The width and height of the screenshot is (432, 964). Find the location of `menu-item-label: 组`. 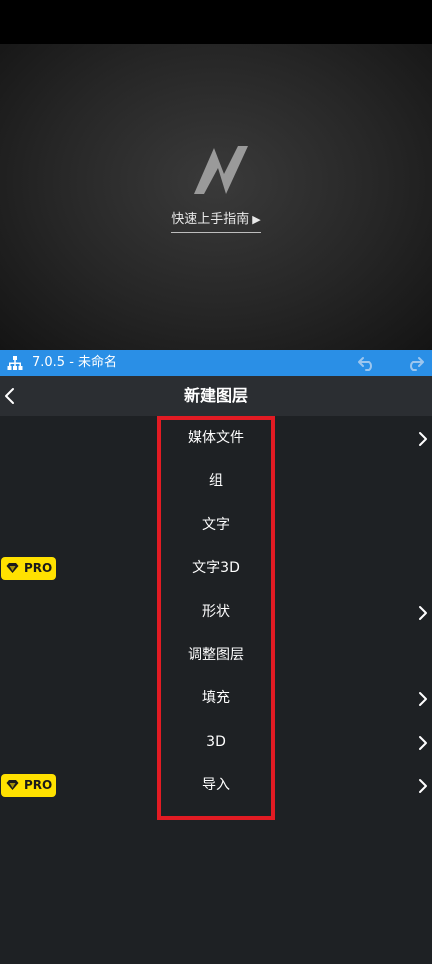

menu-item-label: 组 is located at coordinates (216, 481).